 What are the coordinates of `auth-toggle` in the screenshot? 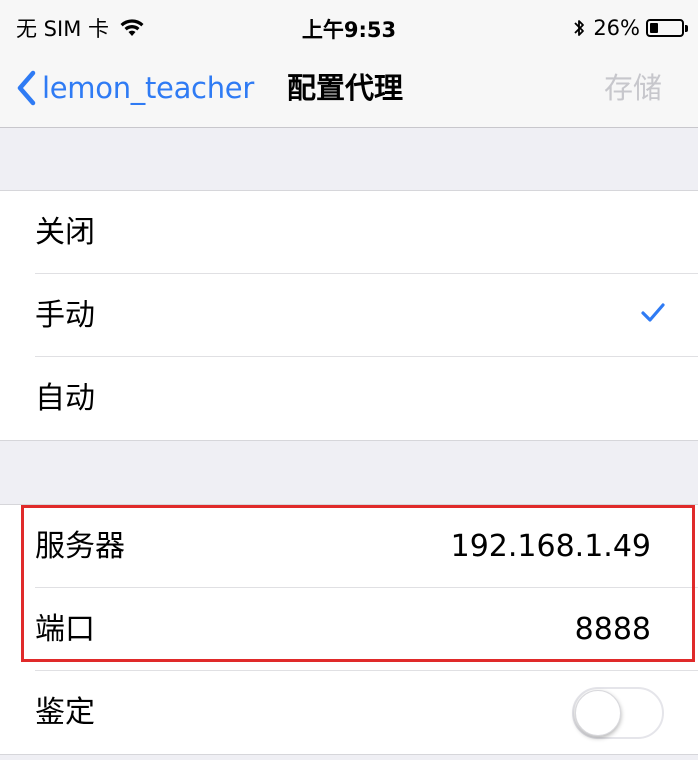 It's located at (618, 713).